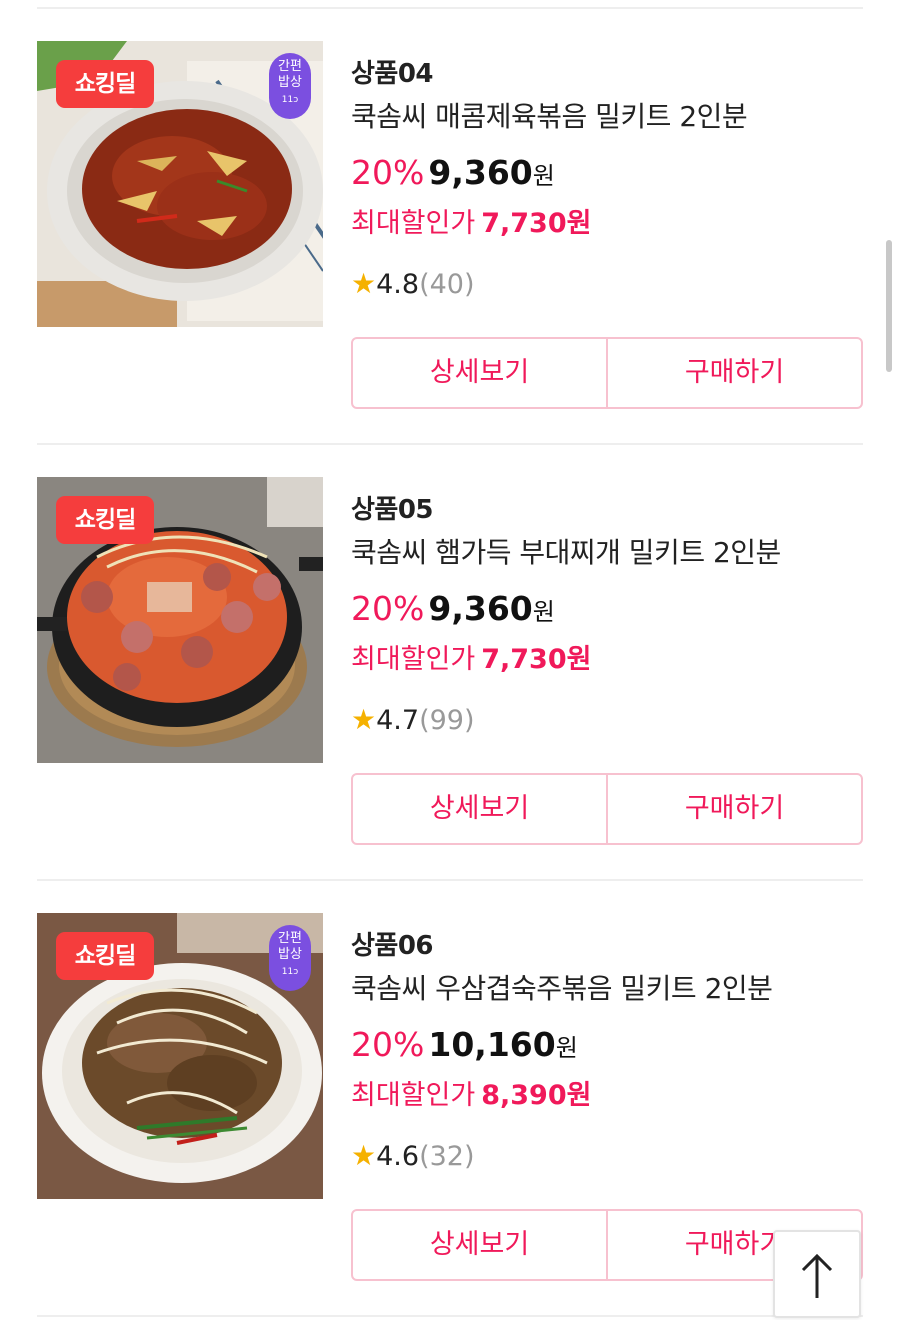  Describe the element at coordinates (549, 115) in the screenshot. I see `product-name: 쿡솜씨 매콤제육볶음 밀키트 2인분` at that location.